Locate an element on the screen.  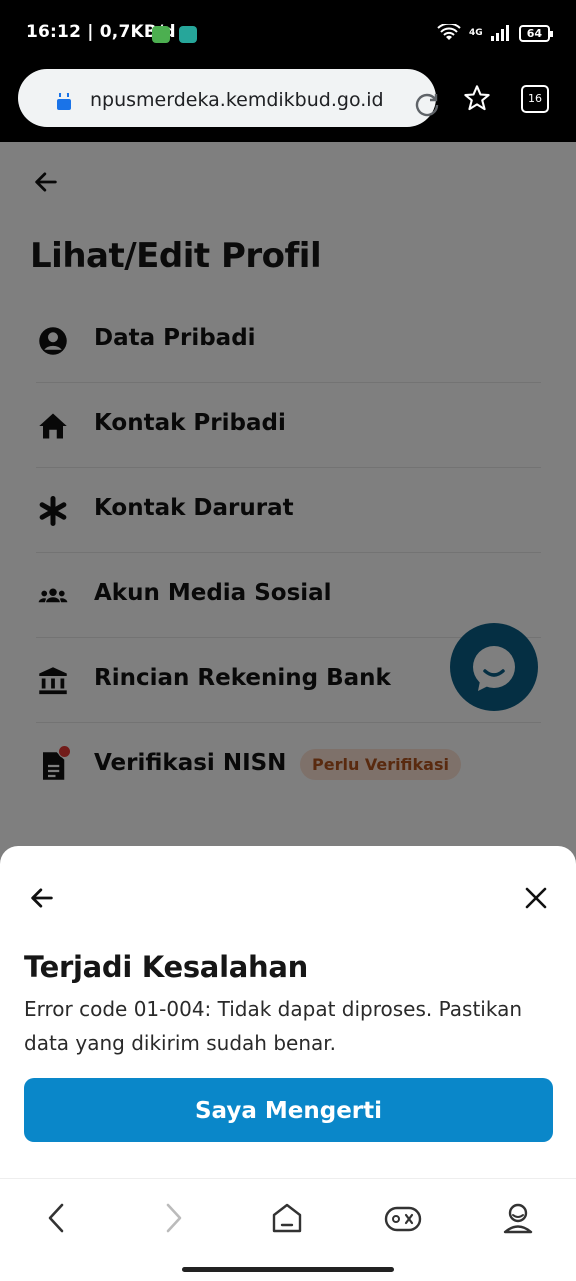
lock-icon is located at coordinates (64, 101).